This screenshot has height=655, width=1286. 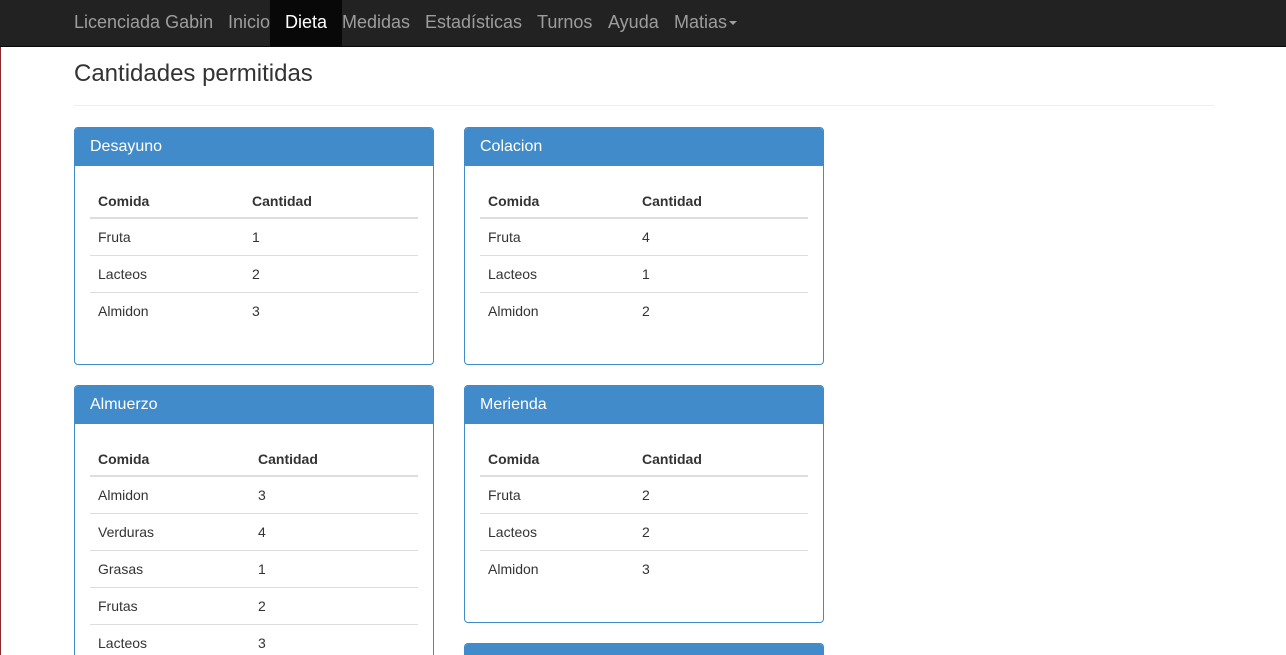 I want to click on nav-user-dropdown: Matias, so click(x=705, y=23).